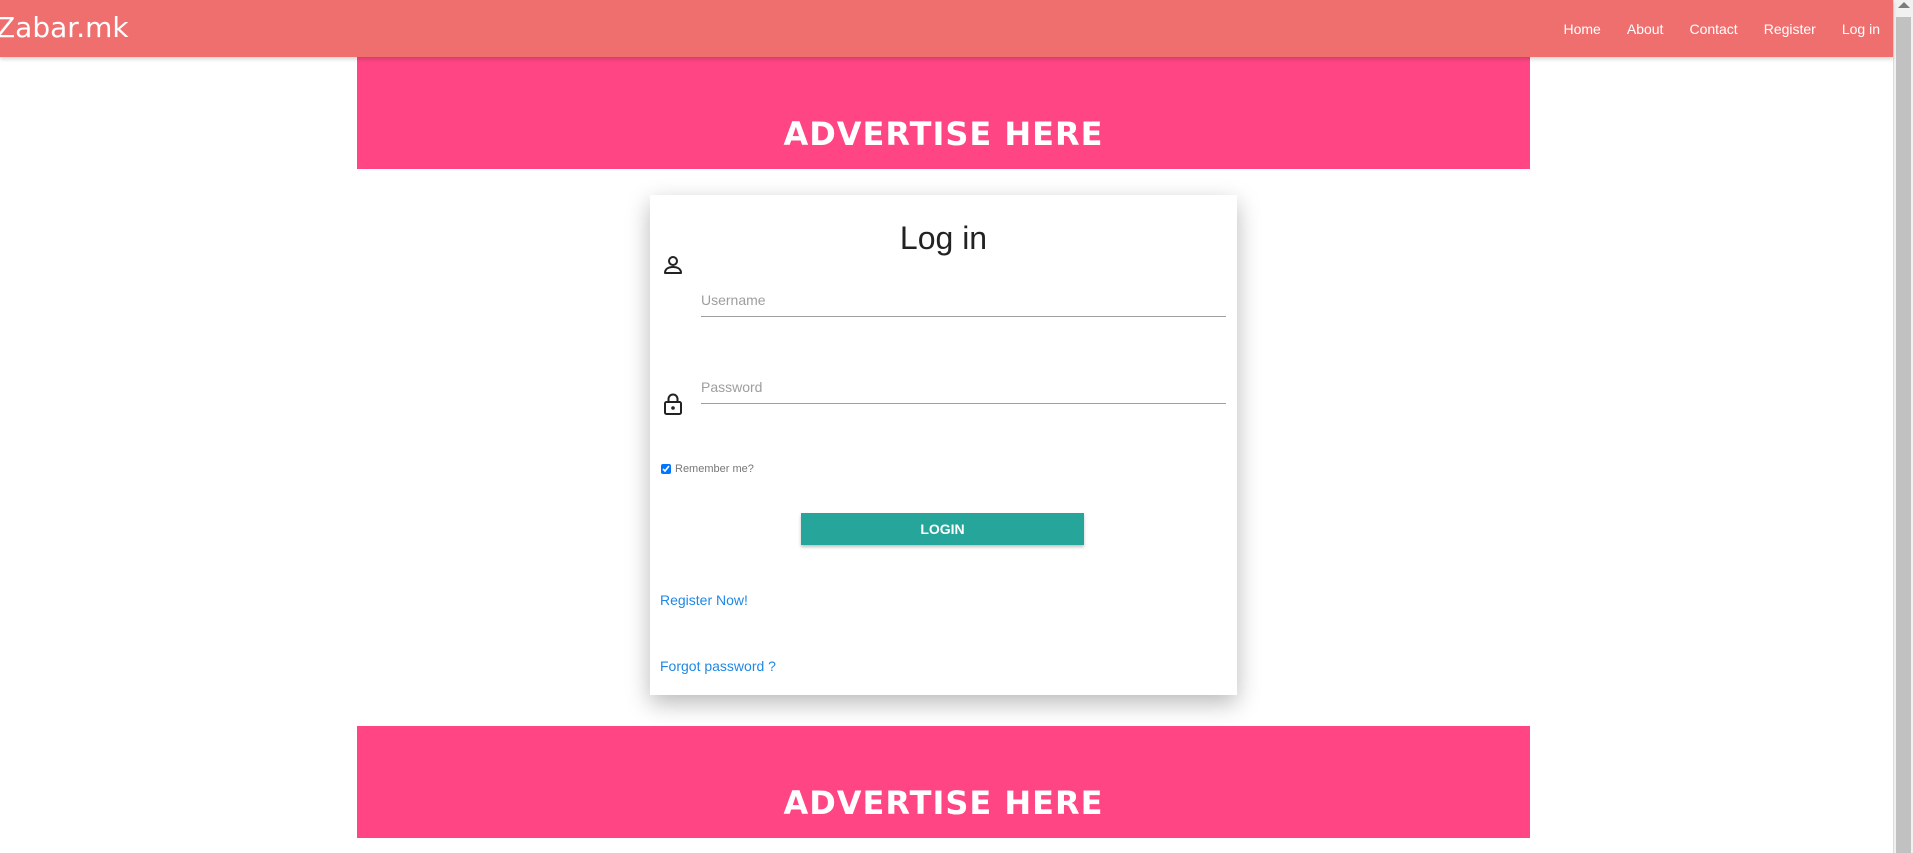  Describe the element at coordinates (718, 666) in the screenshot. I see `forgot-password-link: Forgot password ?` at that location.